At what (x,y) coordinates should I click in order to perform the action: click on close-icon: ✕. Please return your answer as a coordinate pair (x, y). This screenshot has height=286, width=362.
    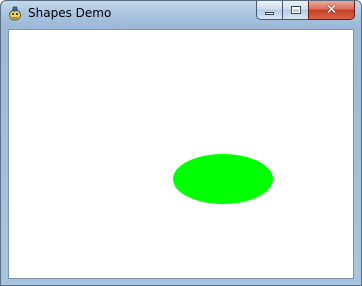
    Looking at the image, I should click on (331, 10).